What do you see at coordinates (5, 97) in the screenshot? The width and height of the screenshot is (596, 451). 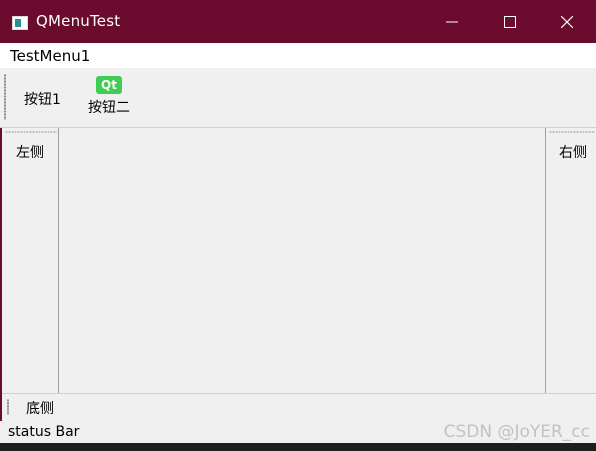 I see `toolbar-grip` at bounding box center [5, 97].